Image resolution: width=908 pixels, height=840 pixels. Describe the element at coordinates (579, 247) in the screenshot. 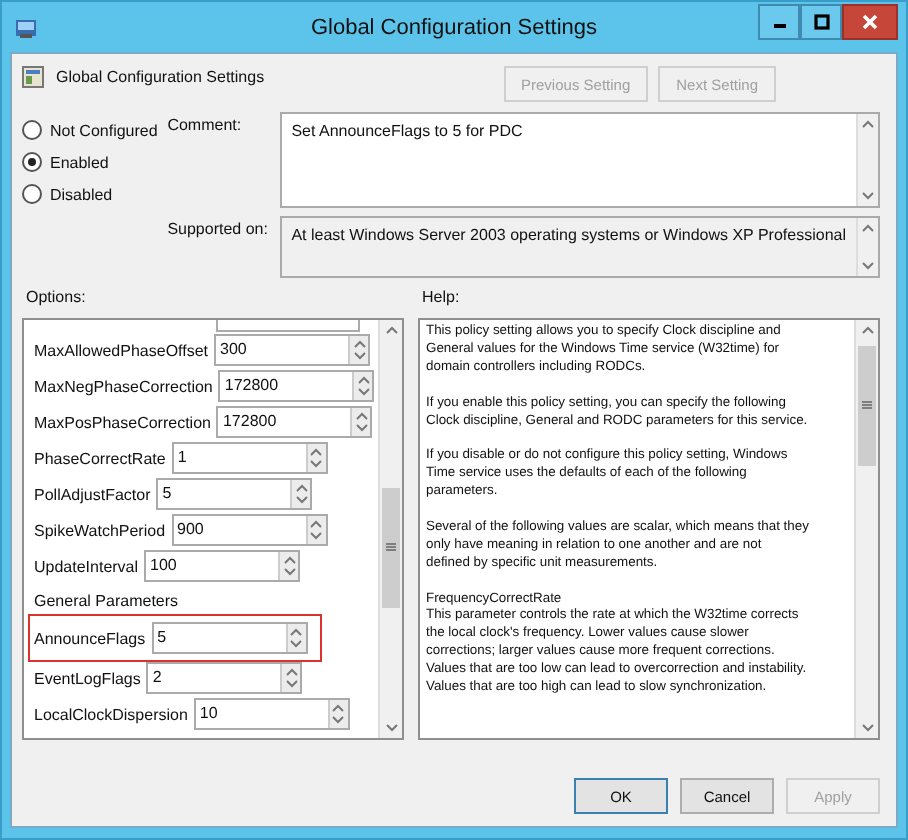

I see `supported-on-field: At least Windows Server 2003 operating systems or Windows XP Professional` at that location.